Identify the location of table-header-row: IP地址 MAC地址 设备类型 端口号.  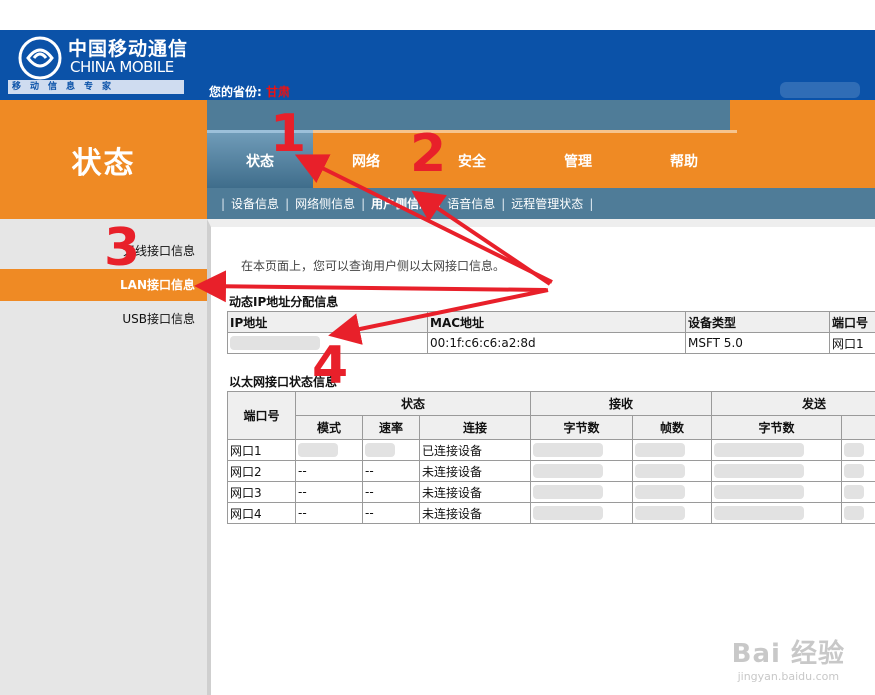
(551, 322).